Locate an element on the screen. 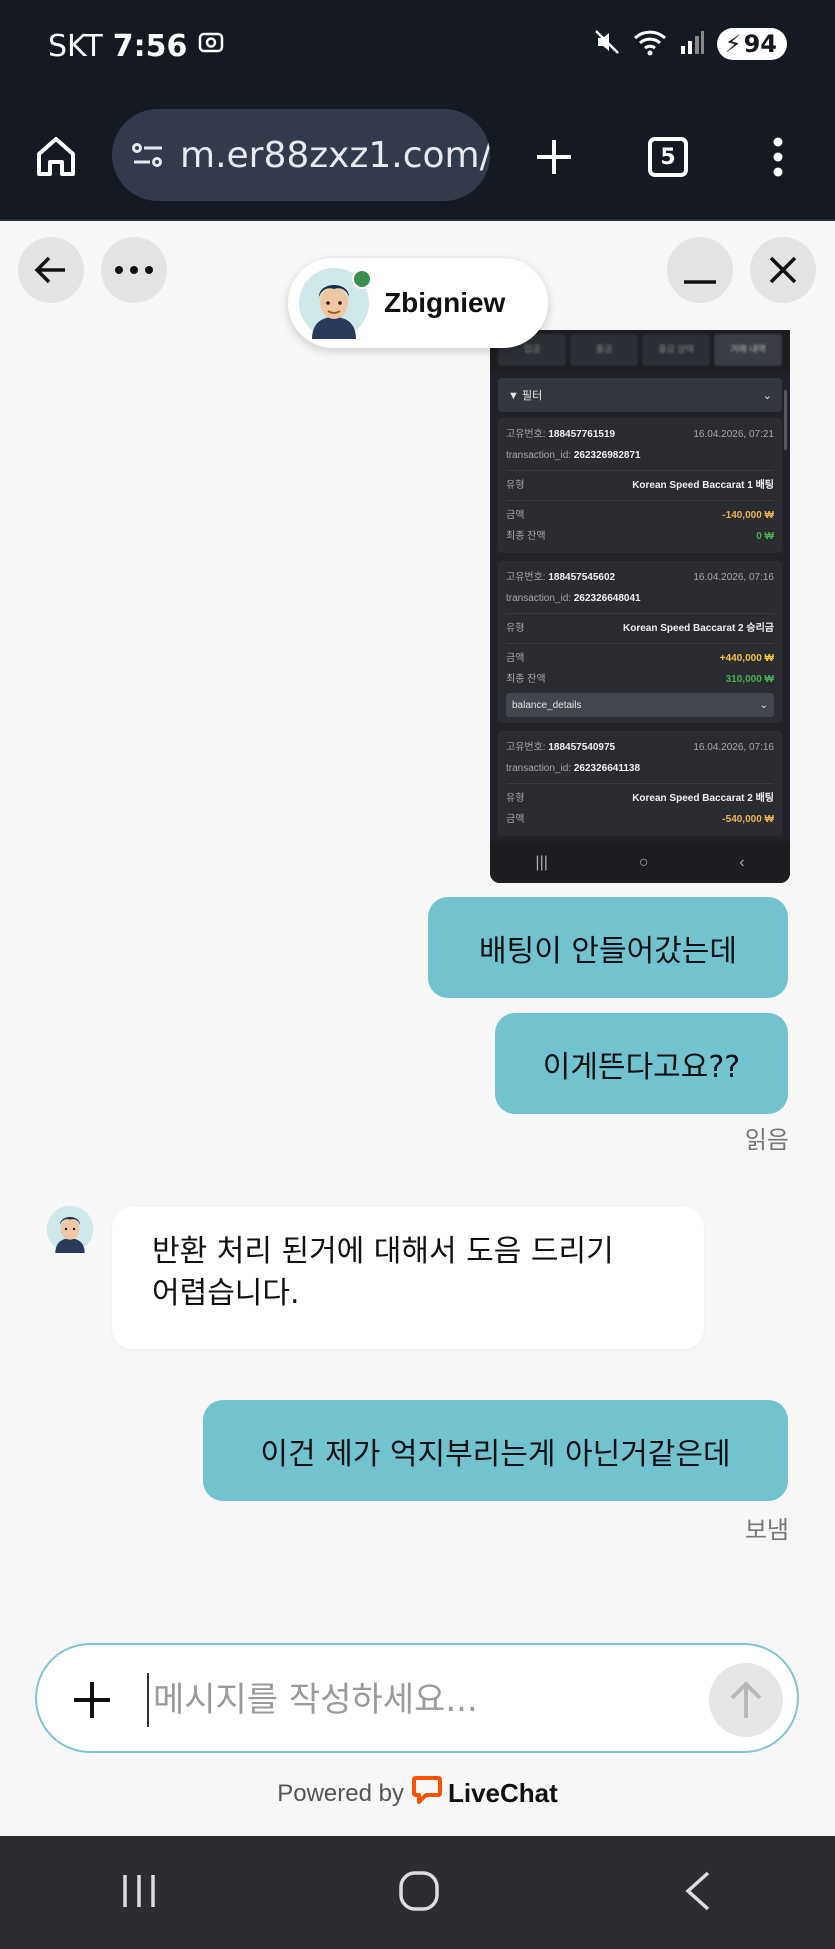 The width and height of the screenshot is (835, 1949). battery-charging-icon: ⚡ is located at coordinates (733, 44).